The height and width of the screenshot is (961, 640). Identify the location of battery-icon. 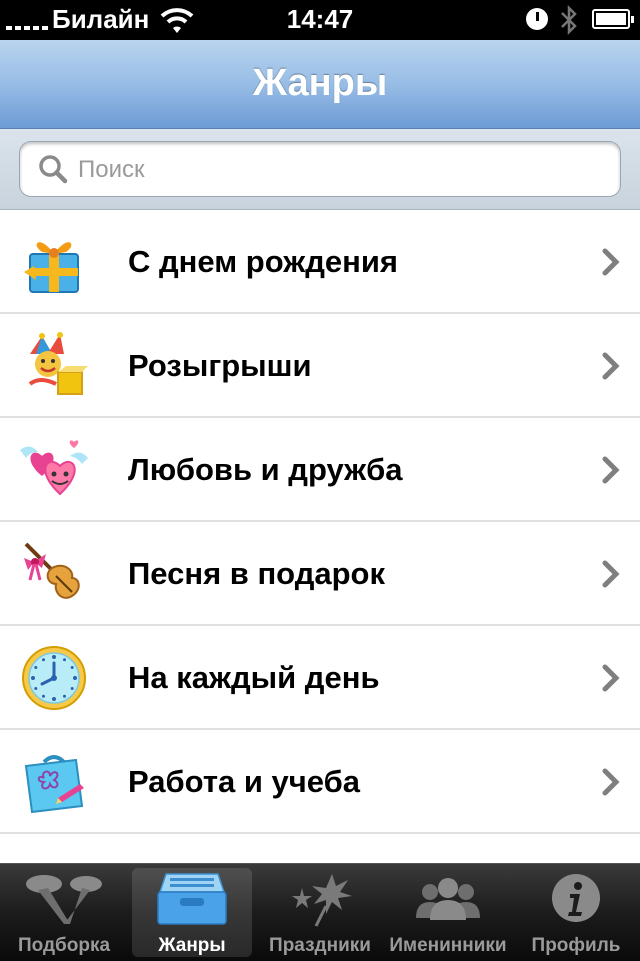
(613, 19).